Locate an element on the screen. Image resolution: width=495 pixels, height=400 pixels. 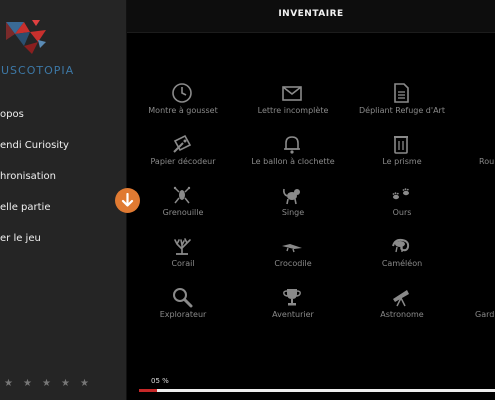
inventory-item-label: Astronome is located at coordinates (402, 314).